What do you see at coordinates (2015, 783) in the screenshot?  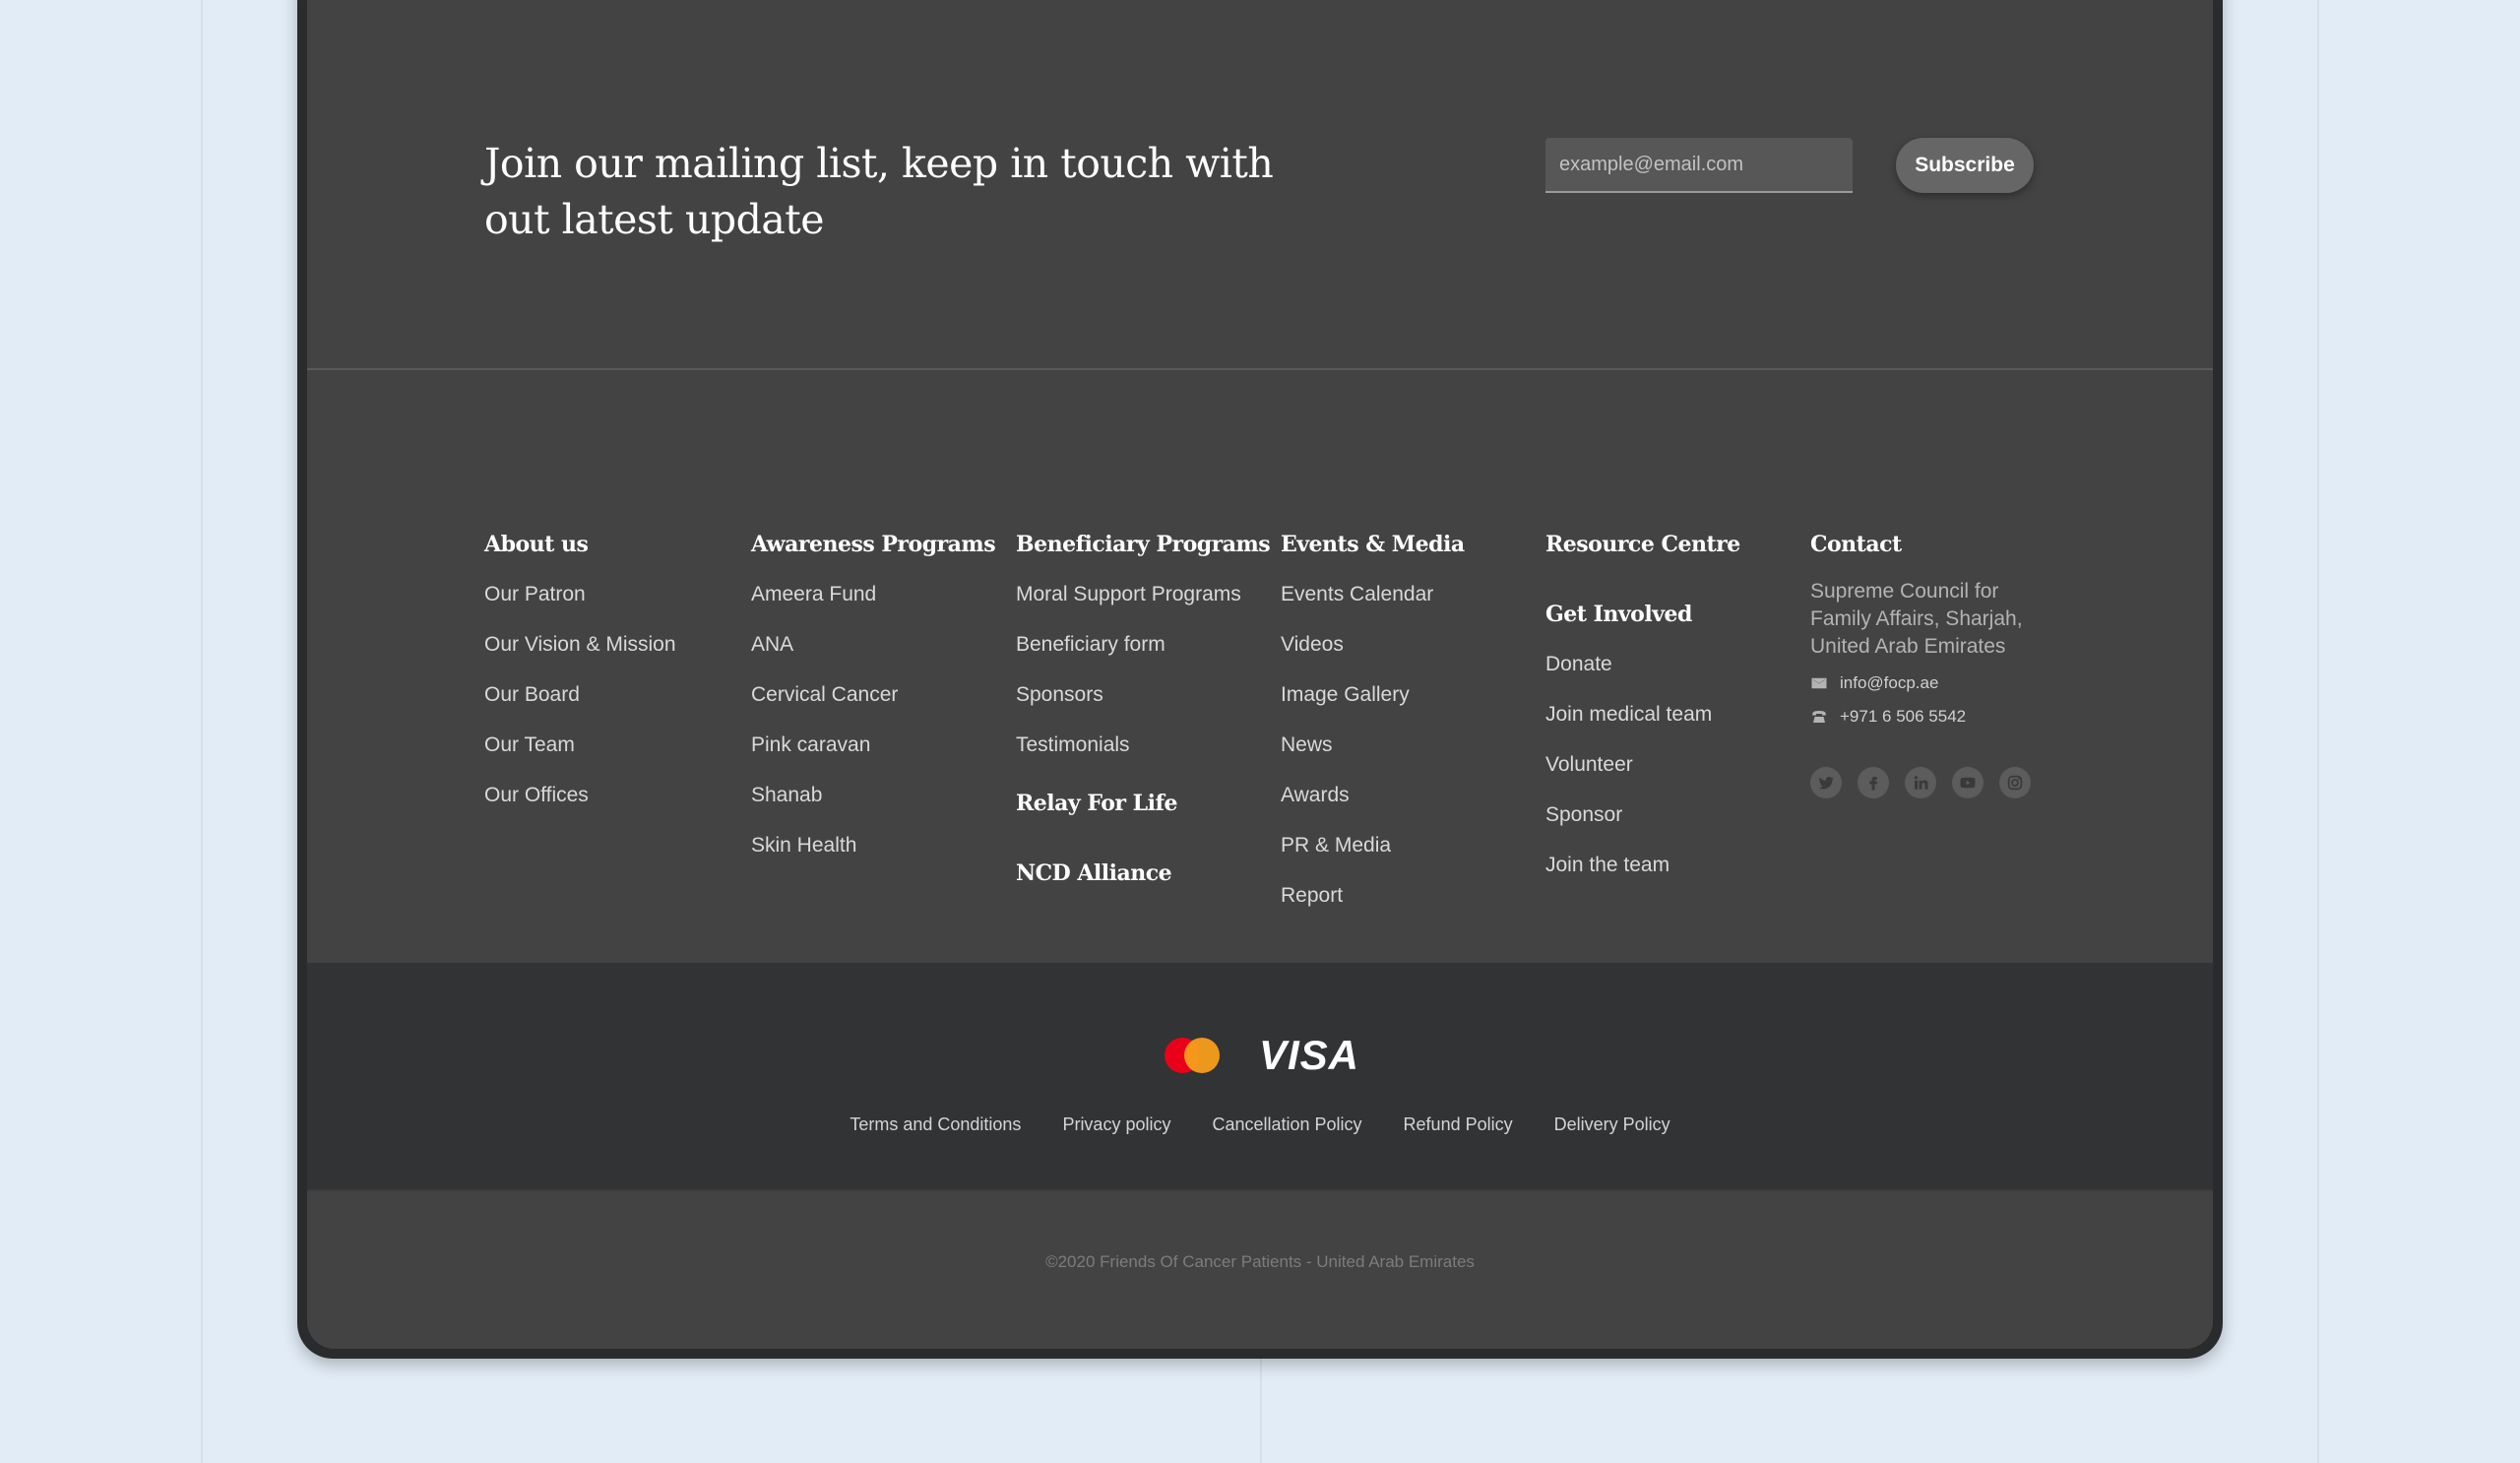 I see `instagram-icon` at bounding box center [2015, 783].